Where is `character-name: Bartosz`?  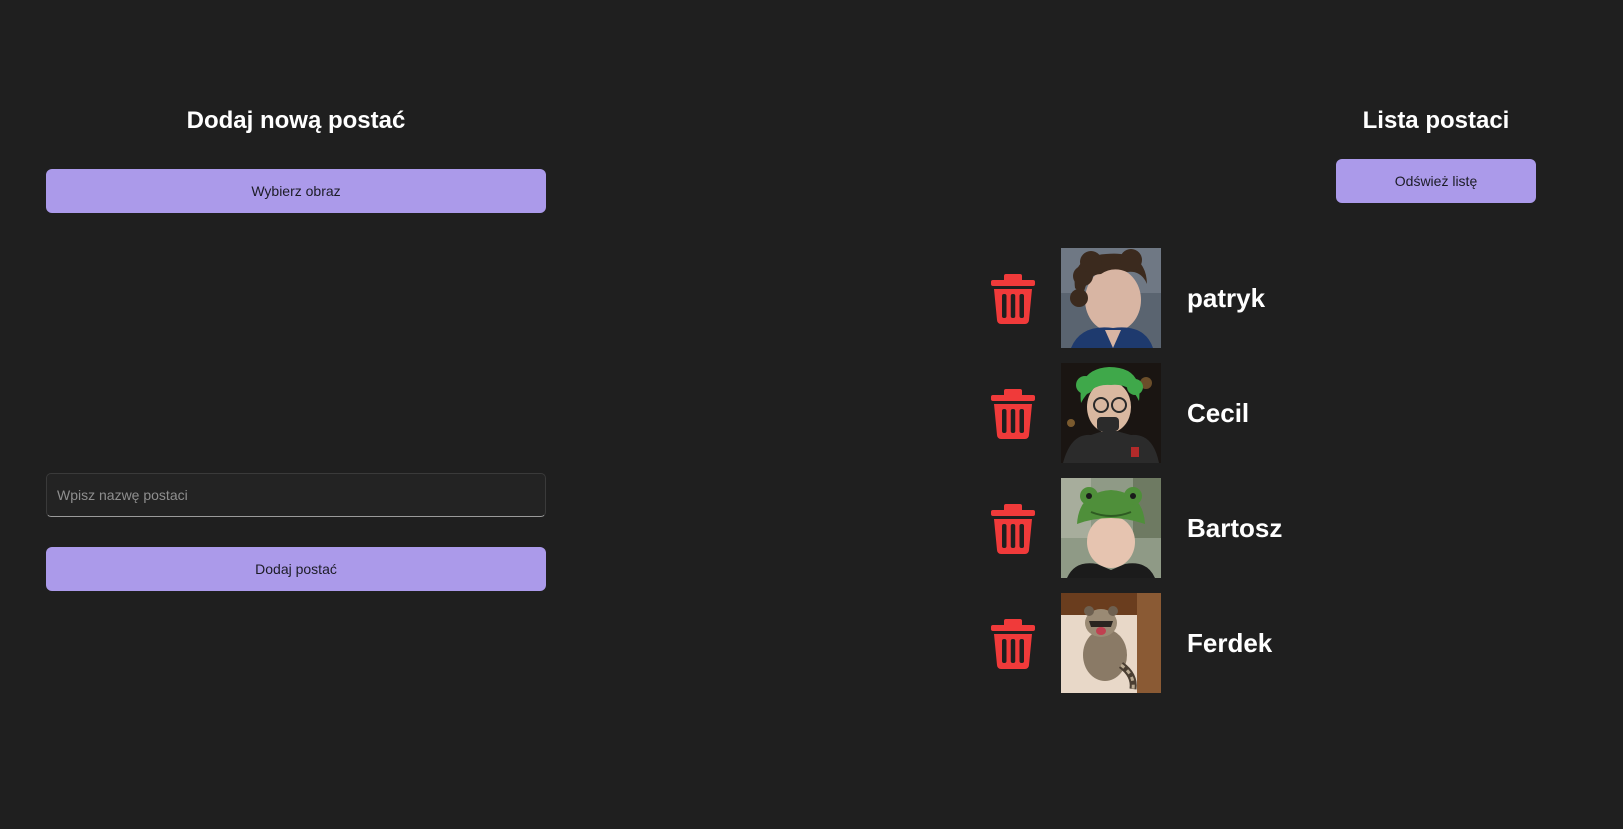
character-name: Bartosz is located at coordinates (1235, 527).